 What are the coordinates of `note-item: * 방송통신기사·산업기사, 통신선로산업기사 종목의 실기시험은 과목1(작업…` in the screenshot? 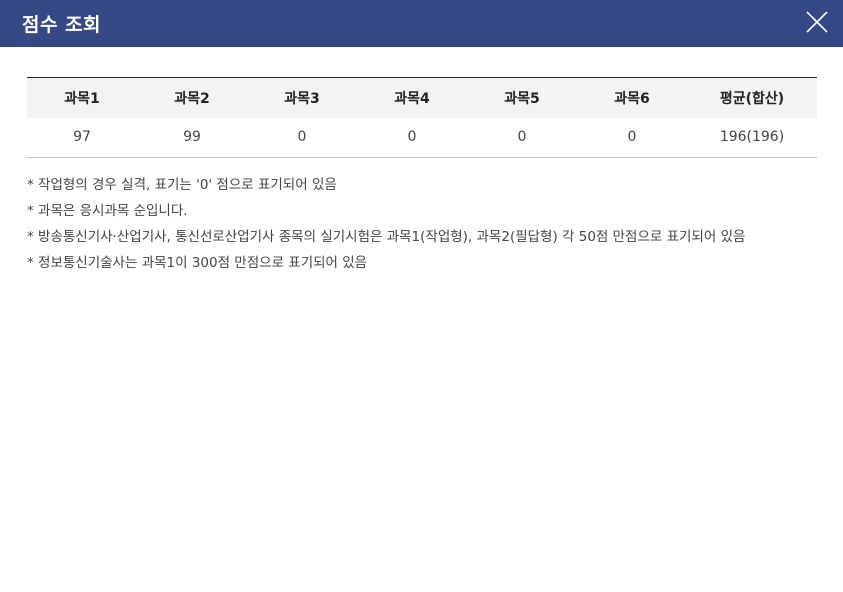 It's located at (386, 237).